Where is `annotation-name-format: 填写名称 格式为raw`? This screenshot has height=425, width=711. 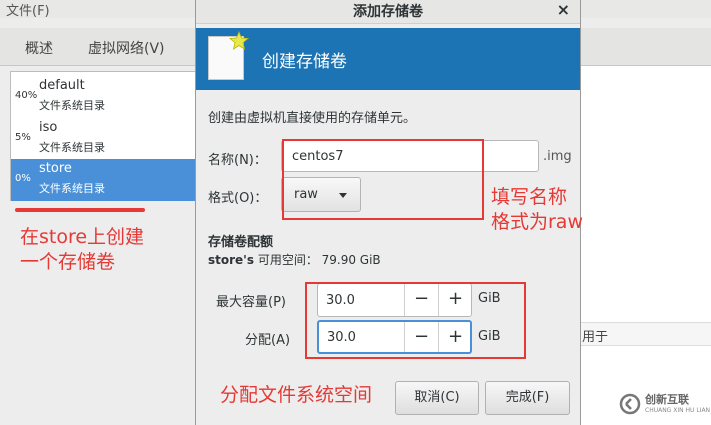
annotation-name-format: 填写名称 格式为raw is located at coordinates (537, 210).